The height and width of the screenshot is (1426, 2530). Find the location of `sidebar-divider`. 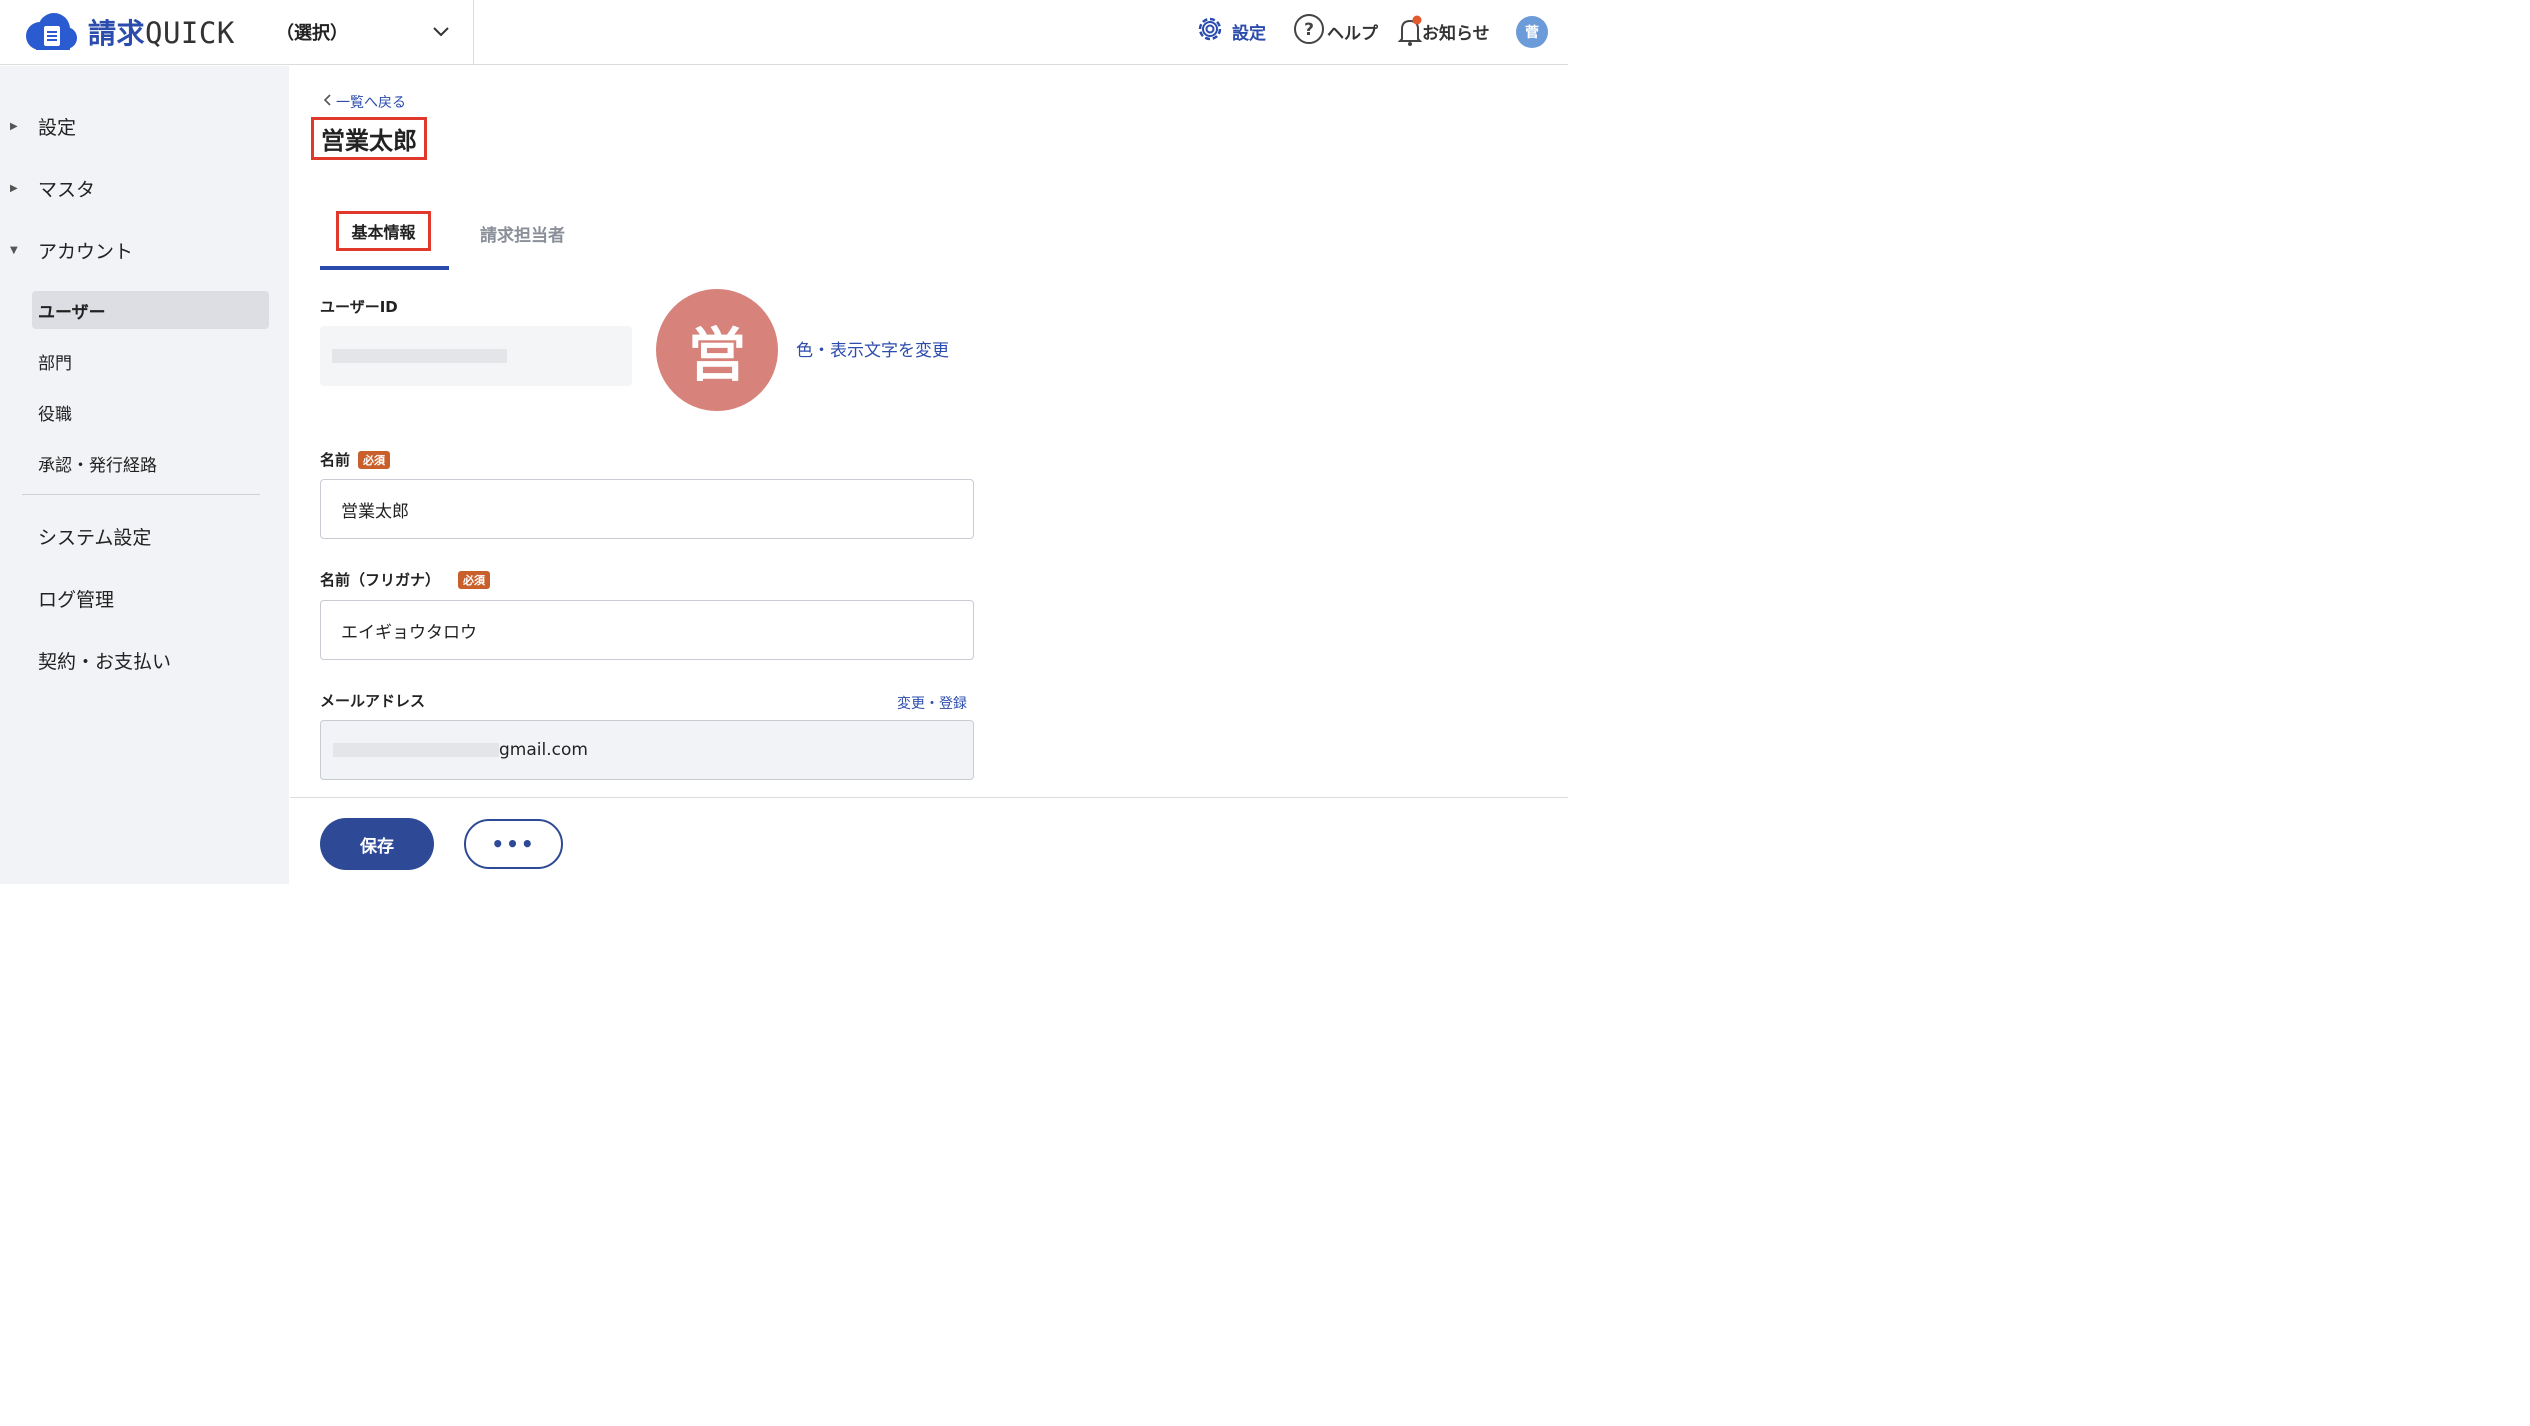

sidebar-divider is located at coordinates (141, 494).